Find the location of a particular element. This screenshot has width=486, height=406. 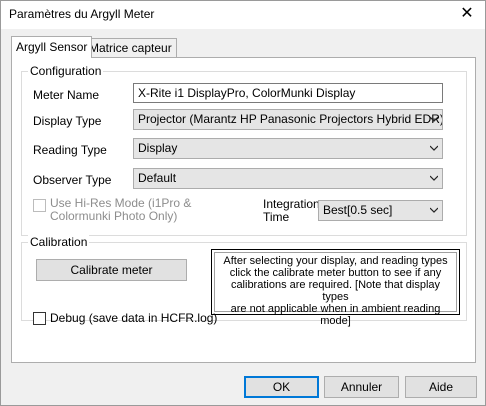

integration-time-value: Best[0.5 sec] is located at coordinates (358, 210).